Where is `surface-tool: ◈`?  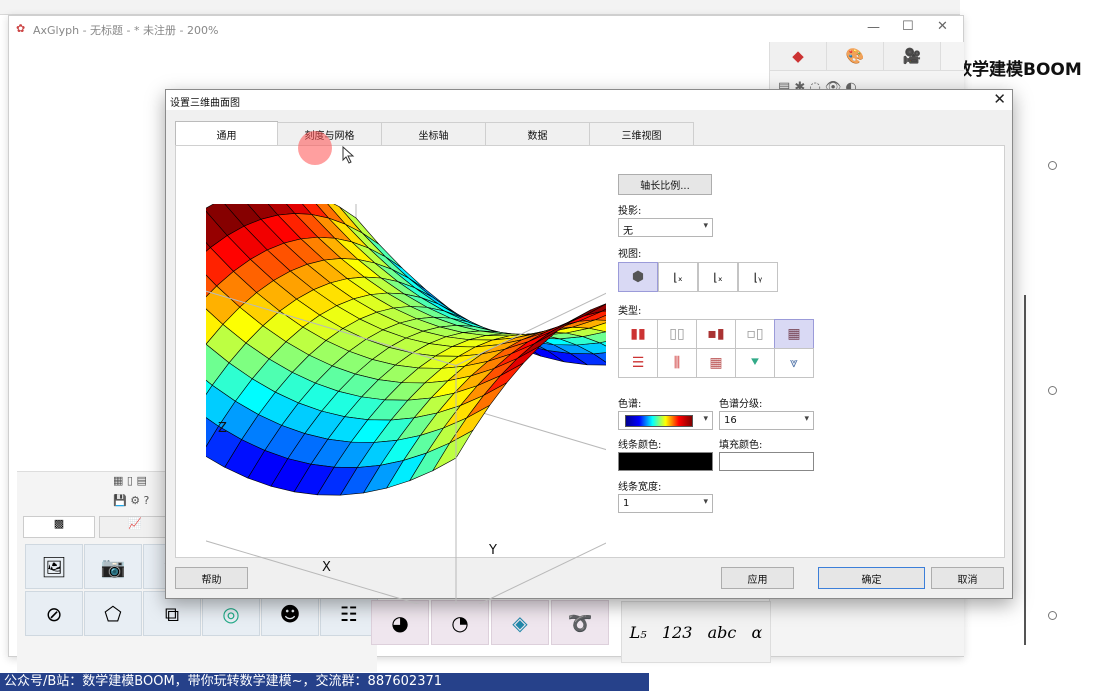 surface-tool: ◈ is located at coordinates (520, 622).